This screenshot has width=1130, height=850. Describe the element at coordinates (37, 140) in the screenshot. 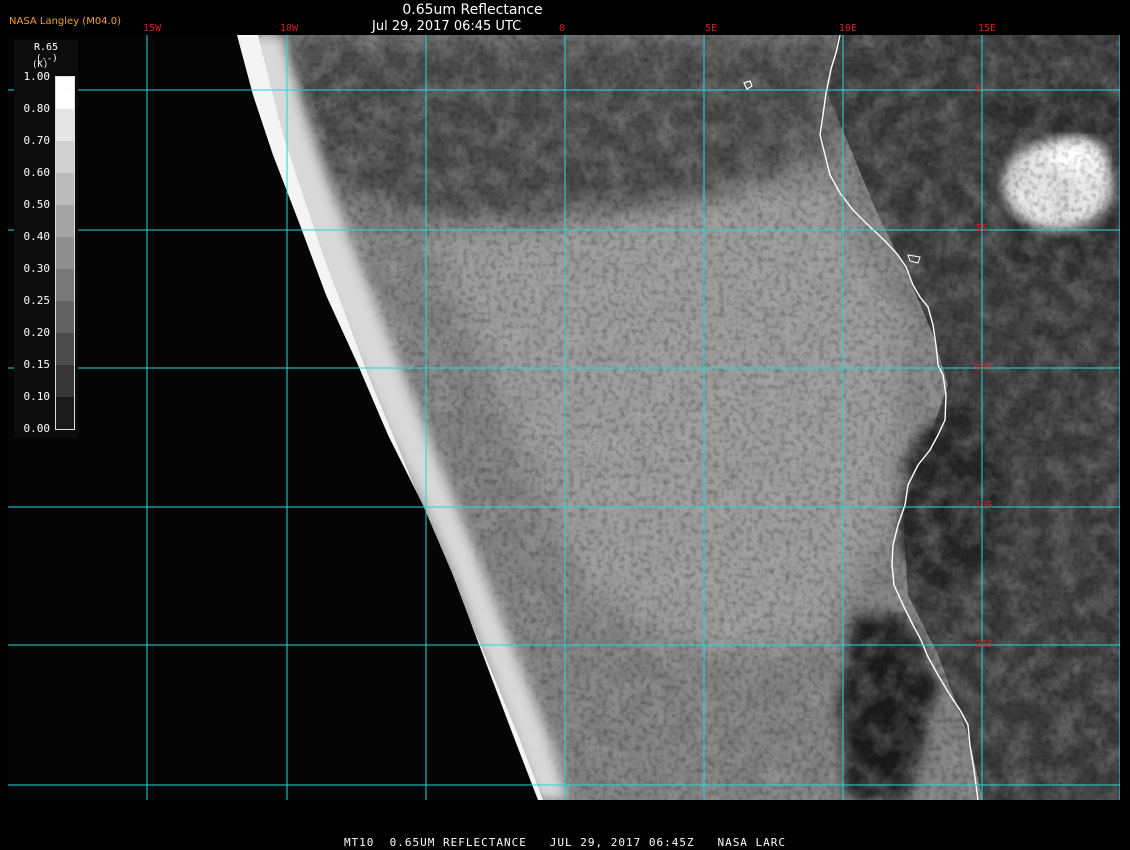

I see `legend-tick: 0.70` at that location.